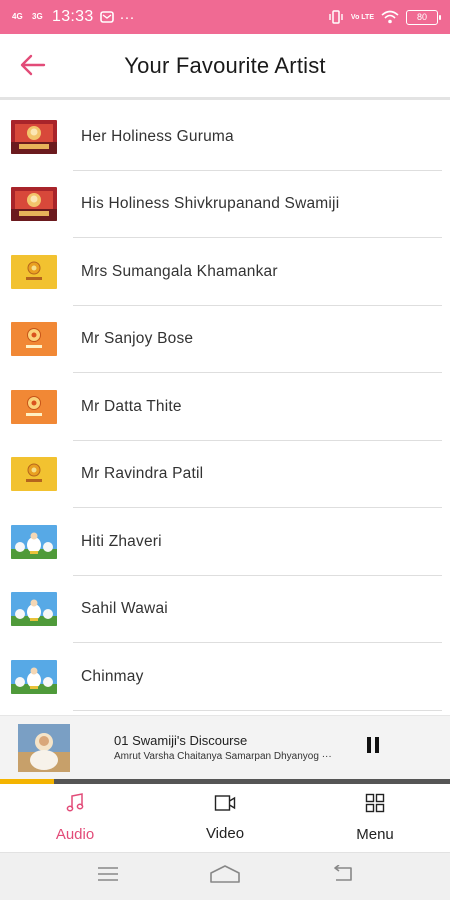  What do you see at coordinates (210, 204) in the screenshot?
I see `artist-name: His Holiness Shivkrupanand Swamiji` at bounding box center [210, 204].